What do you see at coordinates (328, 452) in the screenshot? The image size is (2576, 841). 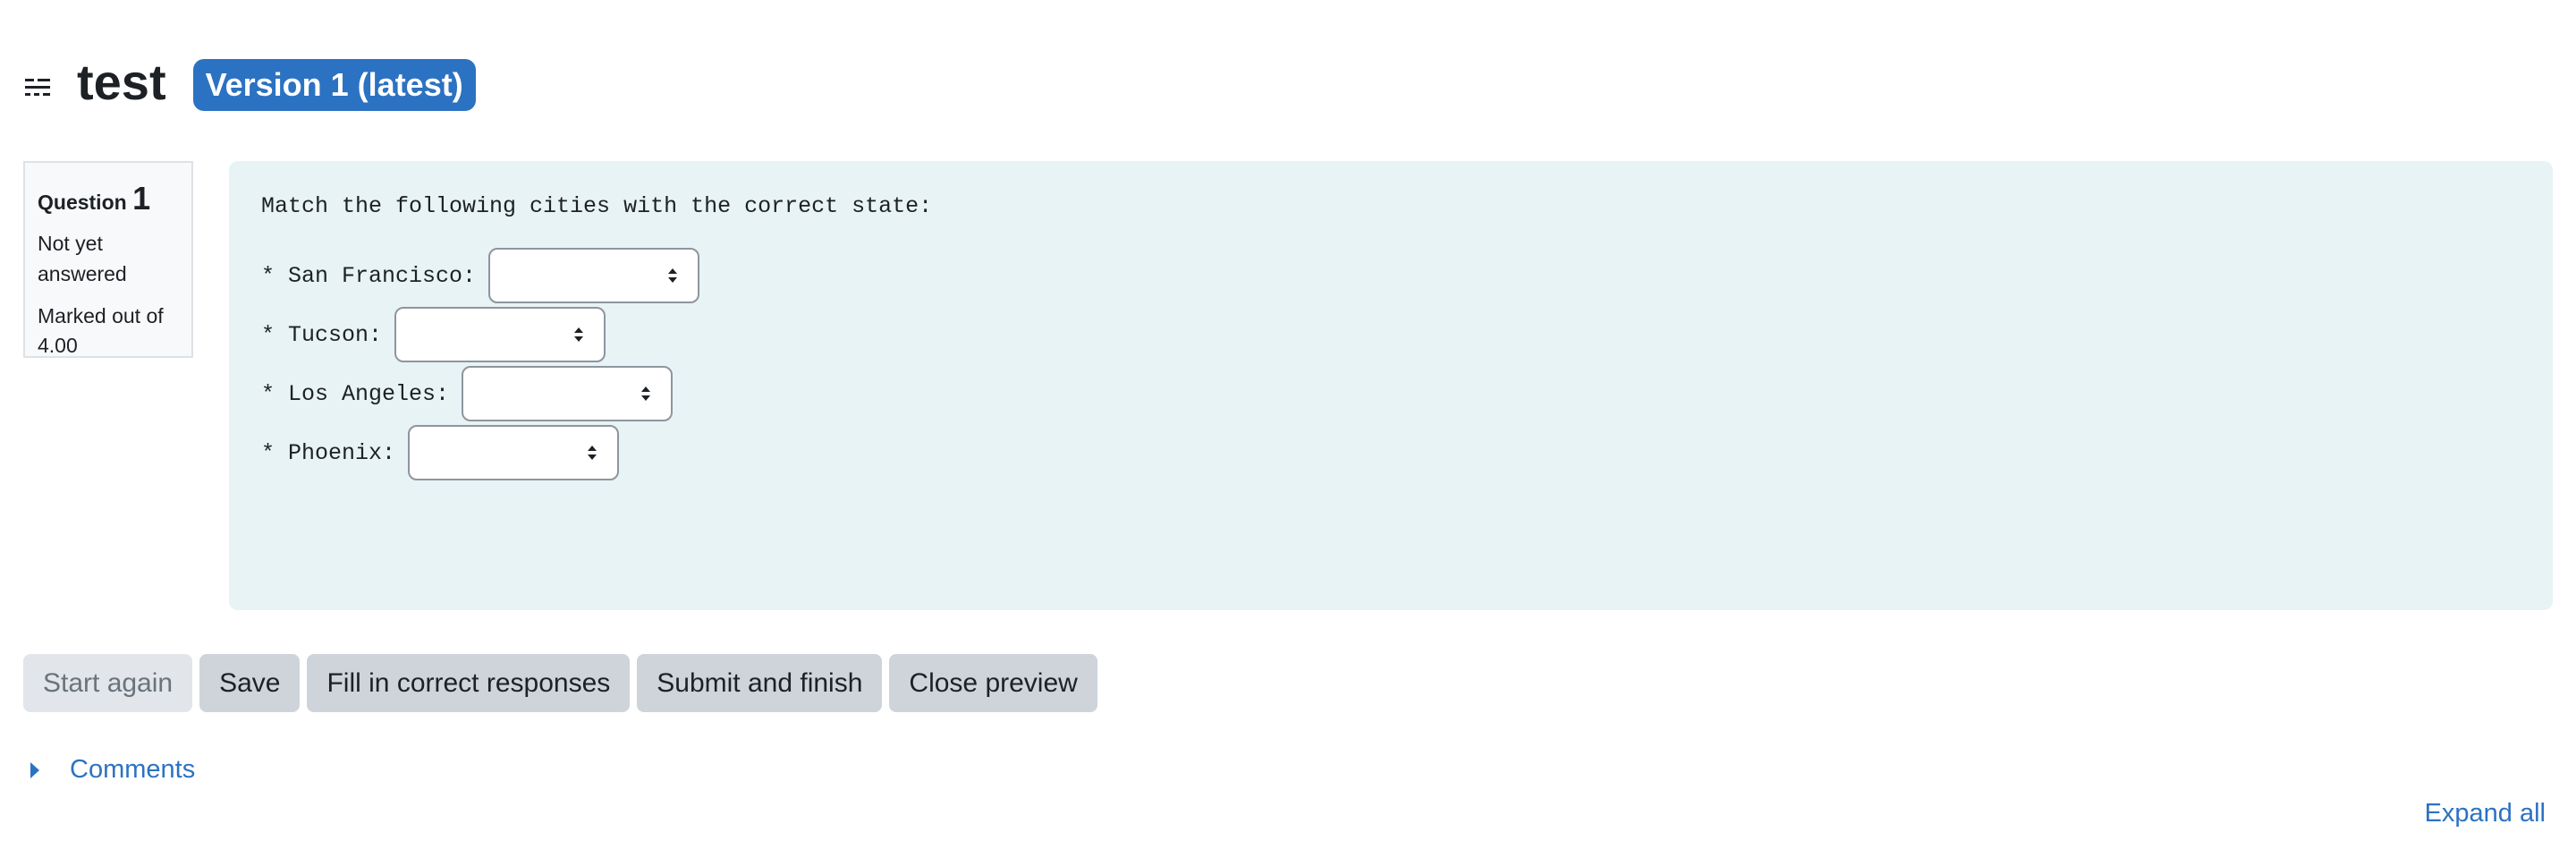 I see `match-label: * Phoenix:` at bounding box center [328, 452].